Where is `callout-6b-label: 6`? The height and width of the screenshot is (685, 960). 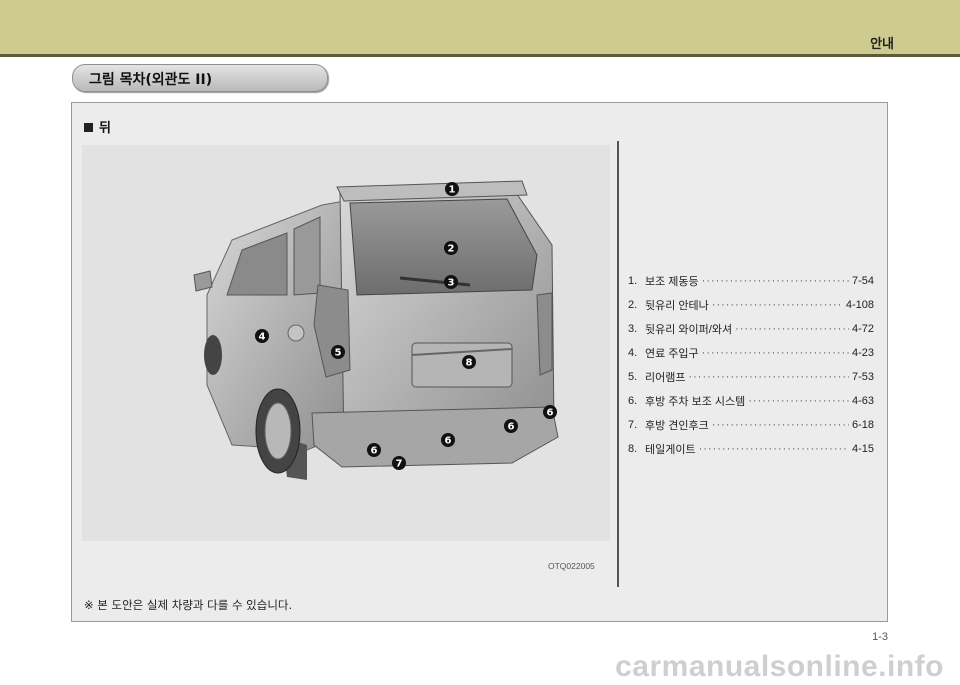 callout-6b-label: 6 is located at coordinates (511, 427).